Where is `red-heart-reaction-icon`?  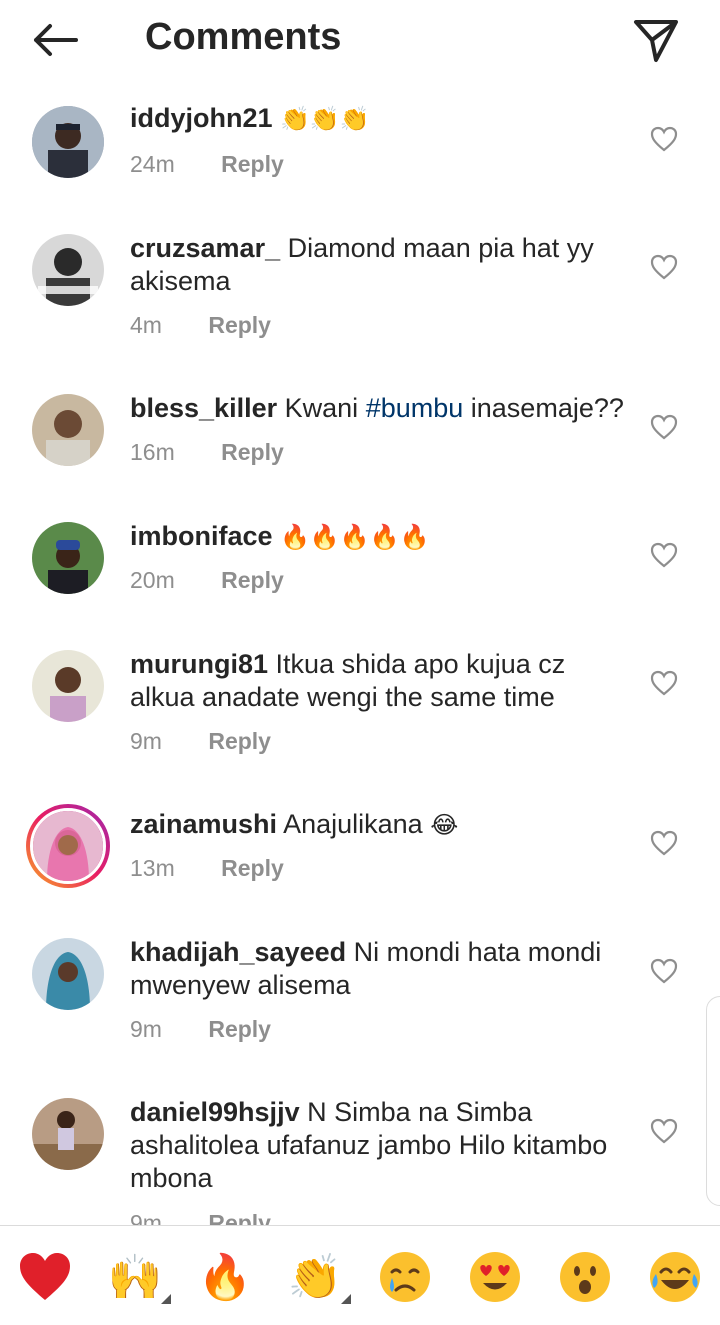 red-heart-reaction-icon is located at coordinates (45, 1277).